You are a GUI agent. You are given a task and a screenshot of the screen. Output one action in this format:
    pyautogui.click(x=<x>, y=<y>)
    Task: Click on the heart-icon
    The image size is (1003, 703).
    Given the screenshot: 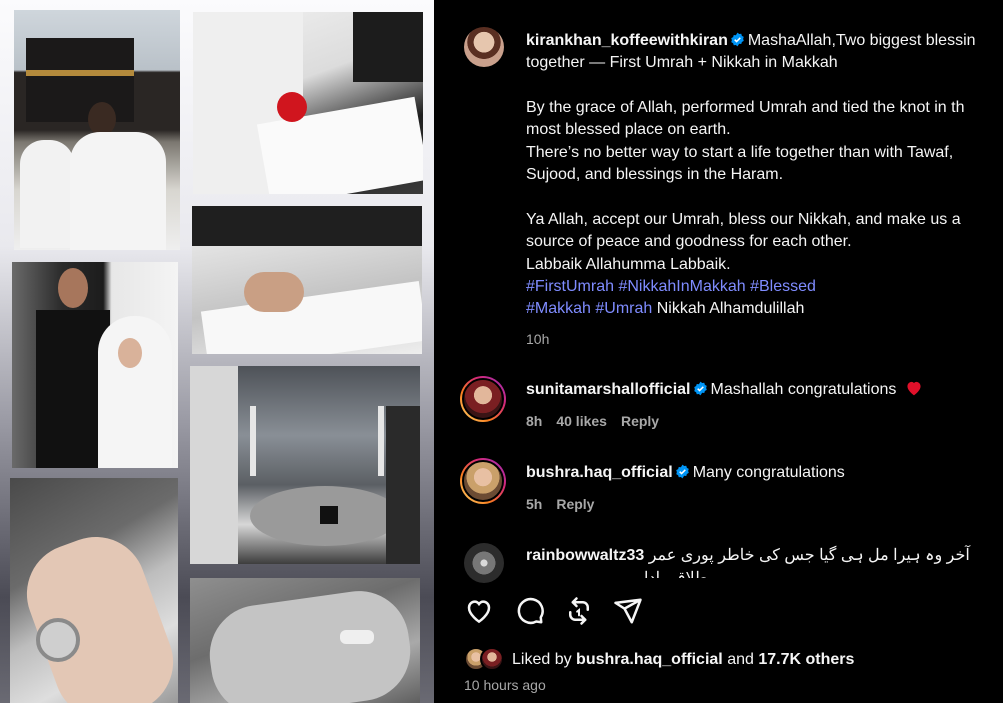 What is the action you would take?
    pyautogui.click(x=479, y=611)
    